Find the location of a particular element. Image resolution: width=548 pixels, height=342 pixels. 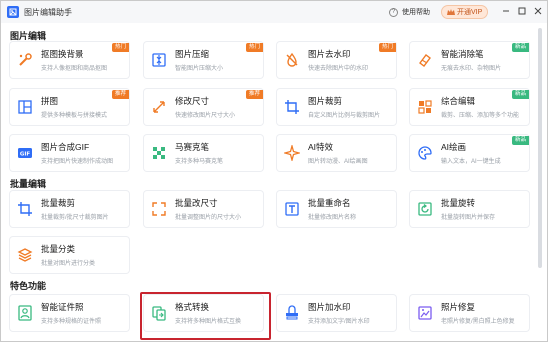

card-edit: 综合编辑 裁剪、压缩、添加等多个功能 新品 is located at coordinates (469, 107).